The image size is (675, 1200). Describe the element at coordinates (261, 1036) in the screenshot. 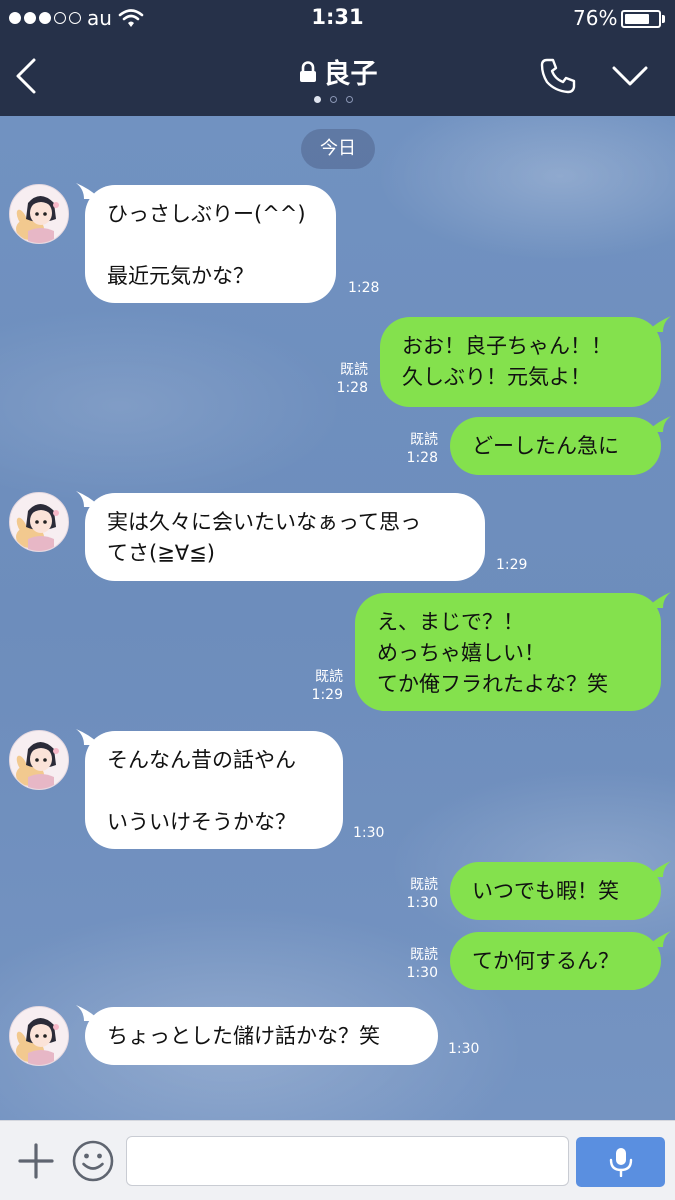

I see `message-bubble: ちょっとした儲け話かな？笑` at that location.